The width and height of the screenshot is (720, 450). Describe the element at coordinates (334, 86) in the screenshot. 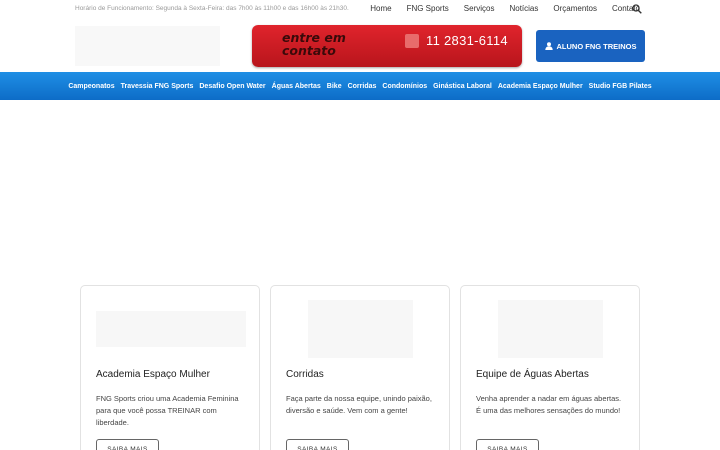

I see `nav-bike: Bike` at that location.